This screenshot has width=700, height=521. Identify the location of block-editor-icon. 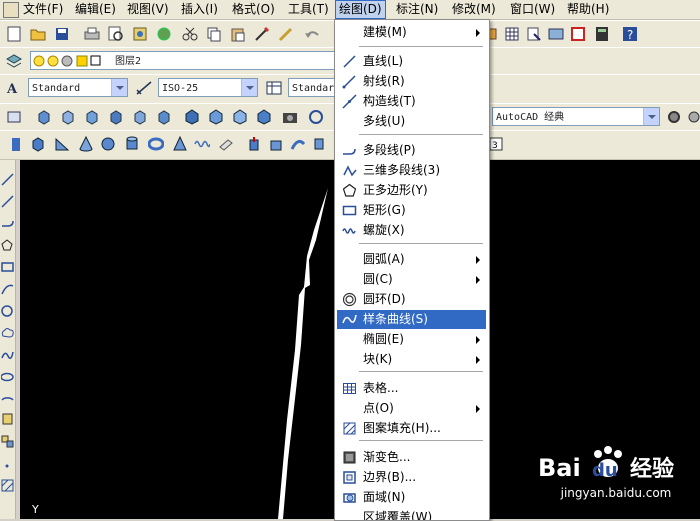
(286, 34).